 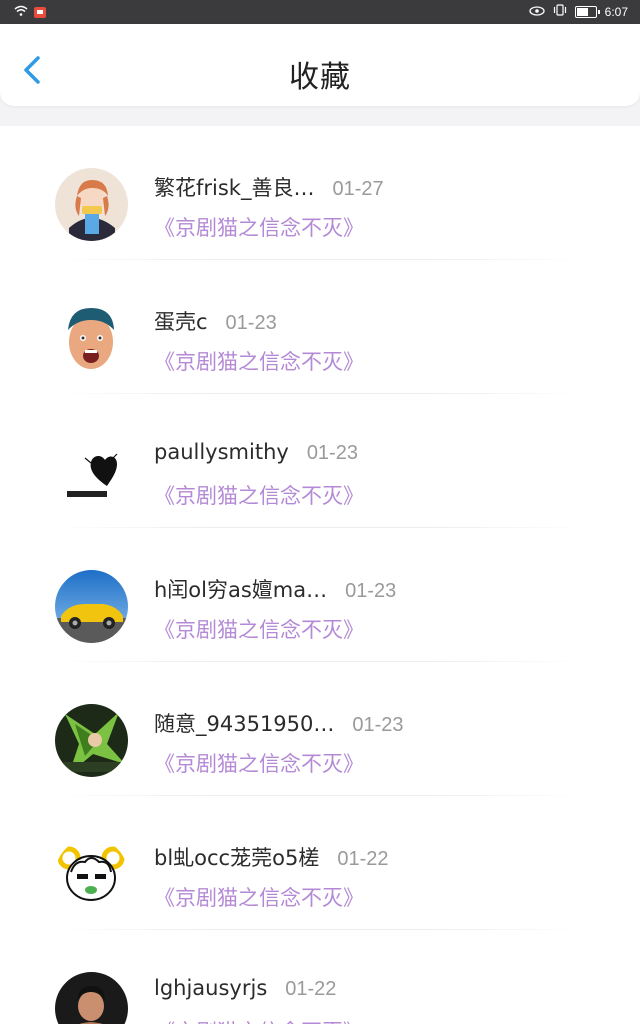 I want to click on list-item: 随意_94351950… 01-23 《京剧猫之信念不灭》, so click(x=320, y=729).